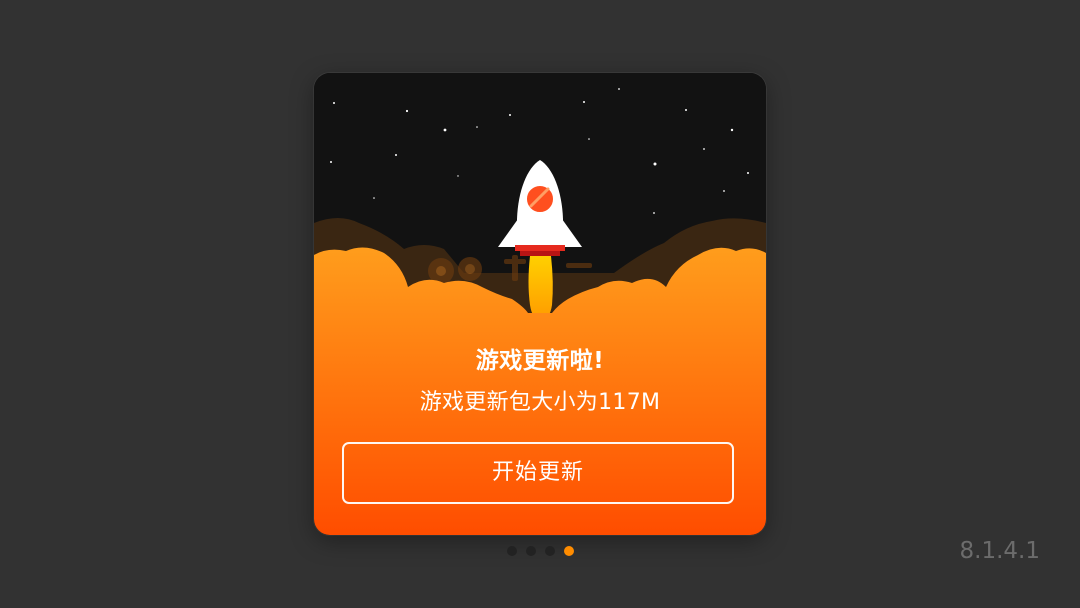 Image resolution: width=1080 pixels, height=608 pixels. What do you see at coordinates (538, 473) in the screenshot?
I see `start-update-button: 开始更新` at bounding box center [538, 473].